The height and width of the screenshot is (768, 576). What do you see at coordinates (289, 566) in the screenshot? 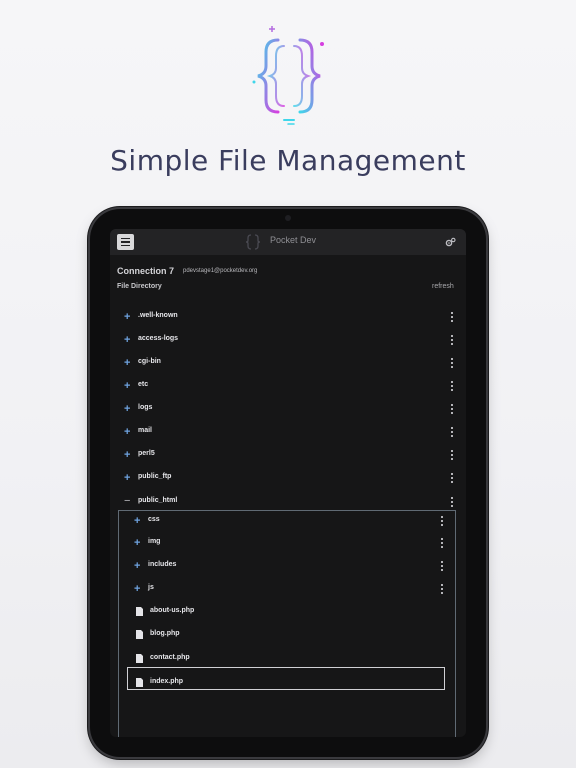
I see `subfolder-row: + includes` at bounding box center [289, 566].